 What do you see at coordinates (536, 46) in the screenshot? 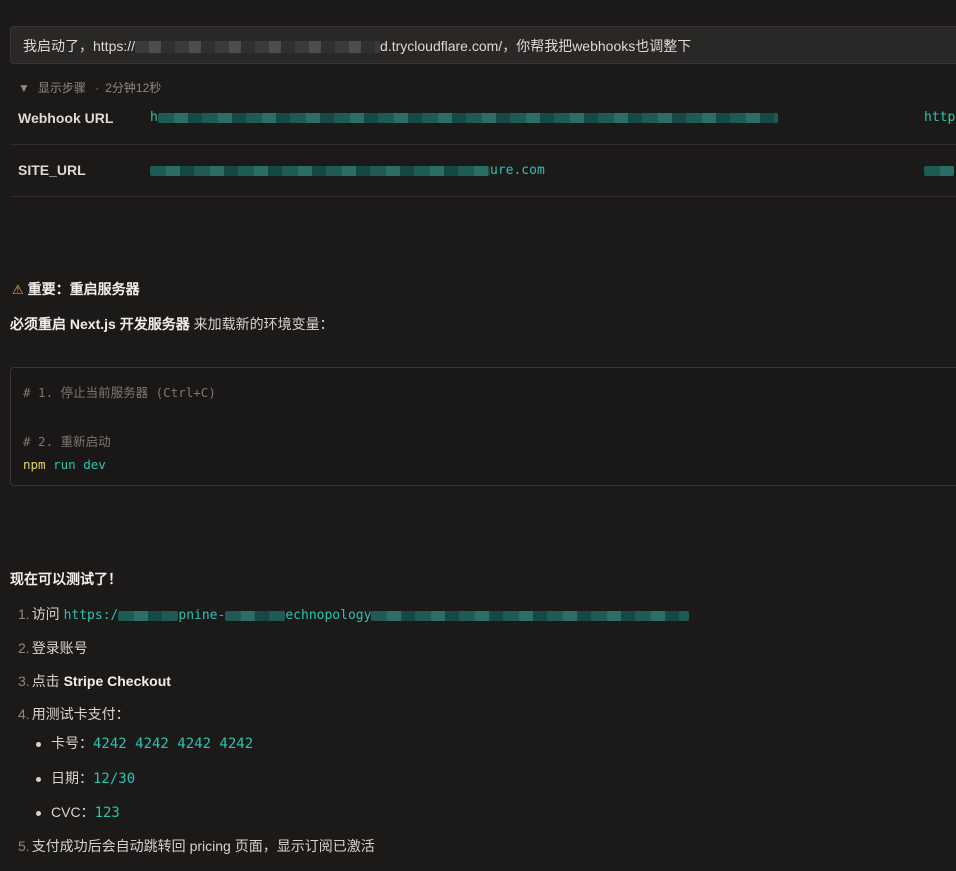
I see `user-message-suffix: d.trycloudflare.com/，你帮我把webhooks也调整下` at bounding box center [536, 46].